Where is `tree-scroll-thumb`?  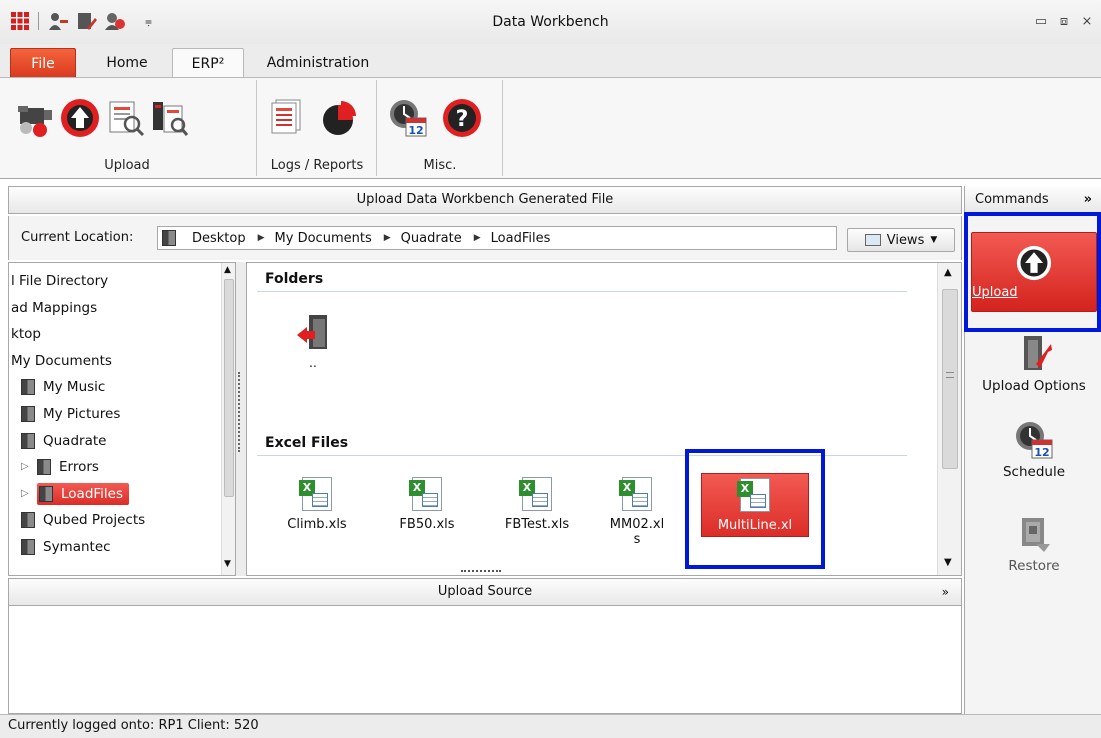 tree-scroll-thumb is located at coordinates (229, 388).